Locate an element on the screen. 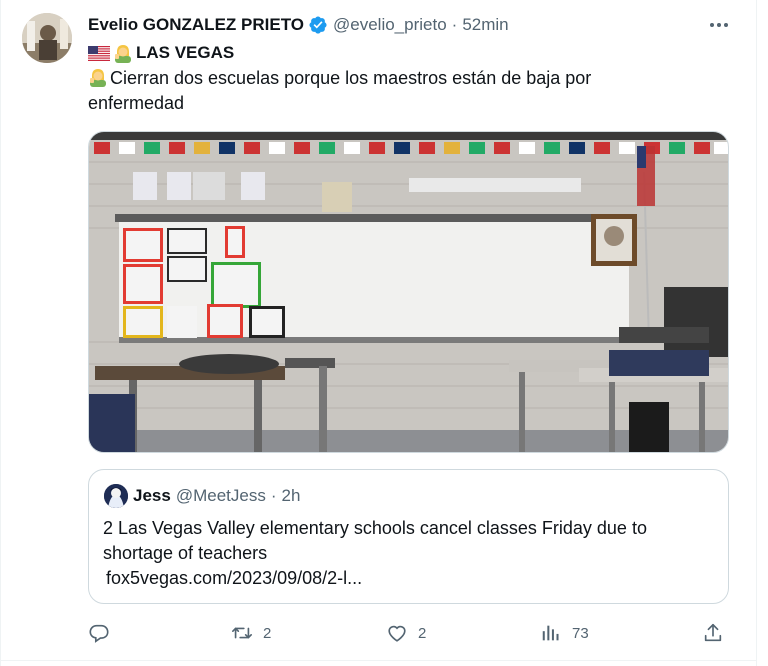 This screenshot has height=666, width=768. retweet-count: 2 is located at coordinates (267, 633).